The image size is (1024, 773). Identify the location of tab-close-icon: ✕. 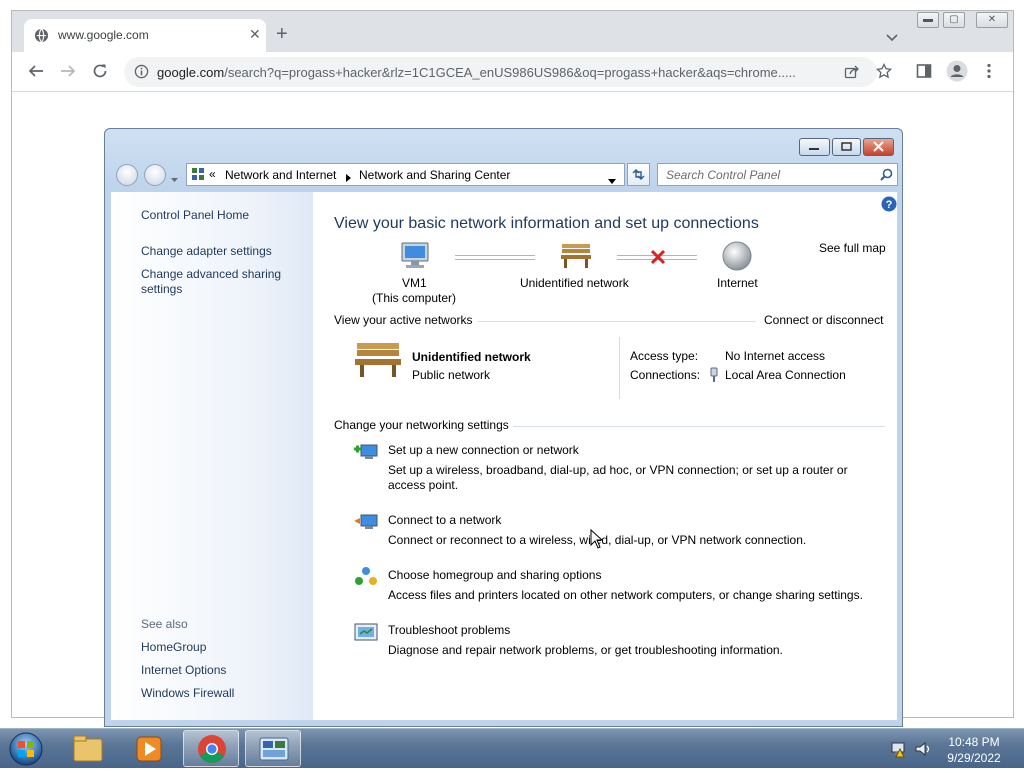
(255, 34).